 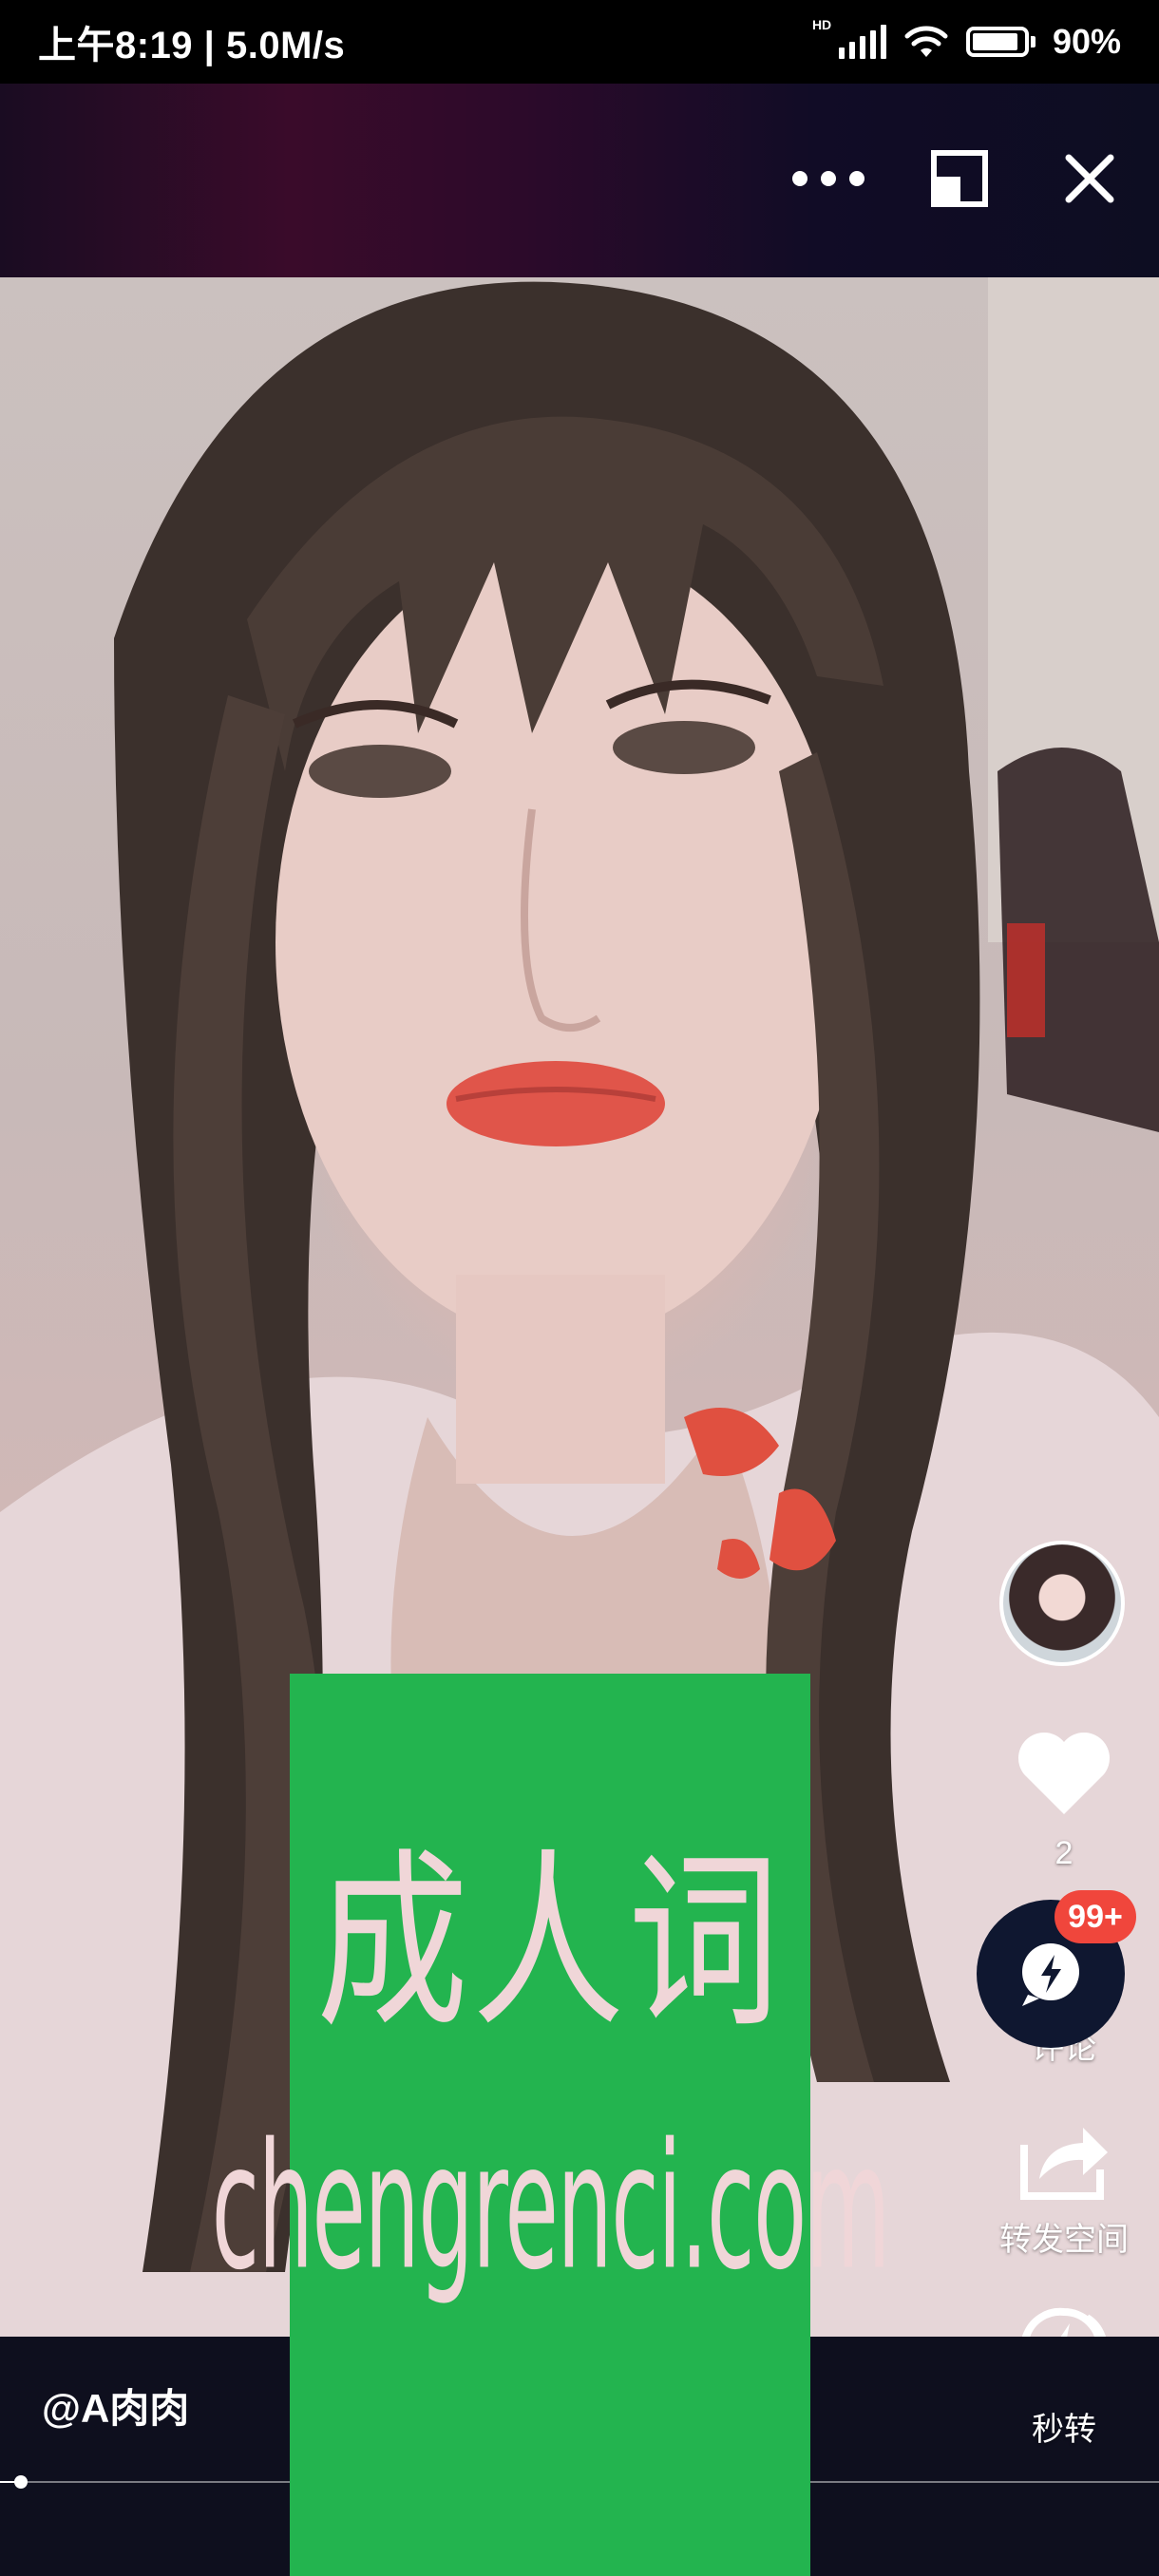 I want to click on author-avatar, so click(x=1062, y=1603).